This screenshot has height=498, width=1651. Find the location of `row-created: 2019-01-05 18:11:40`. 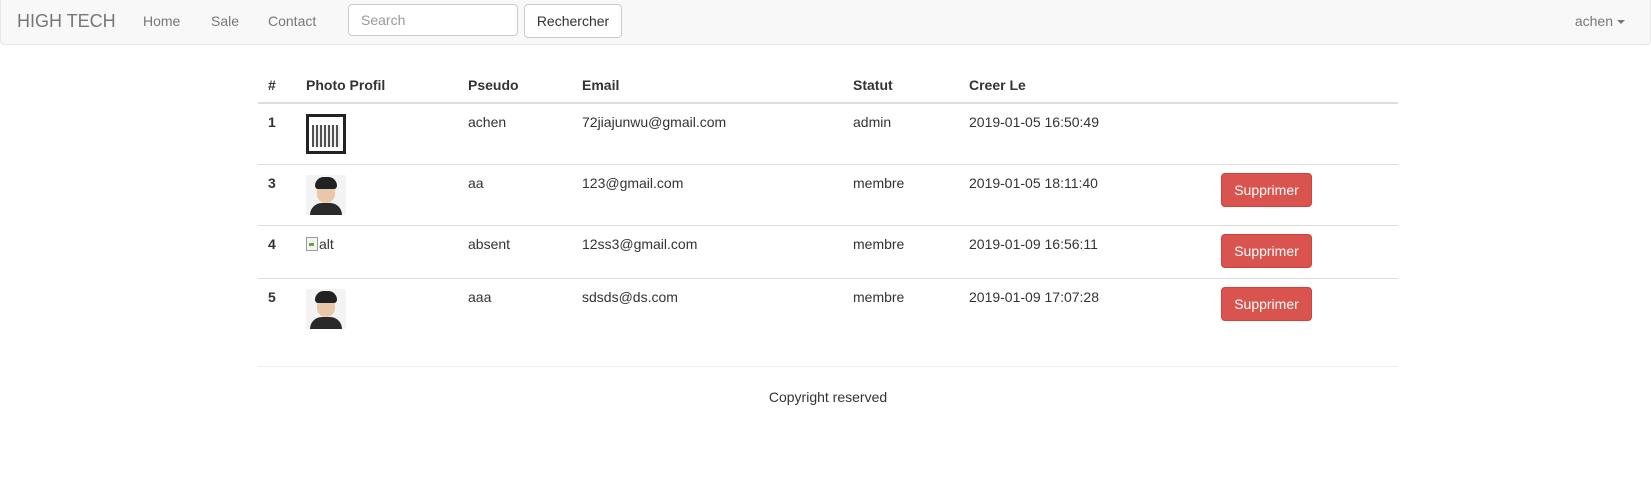

row-created: 2019-01-05 18:11:40 is located at coordinates (1085, 195).